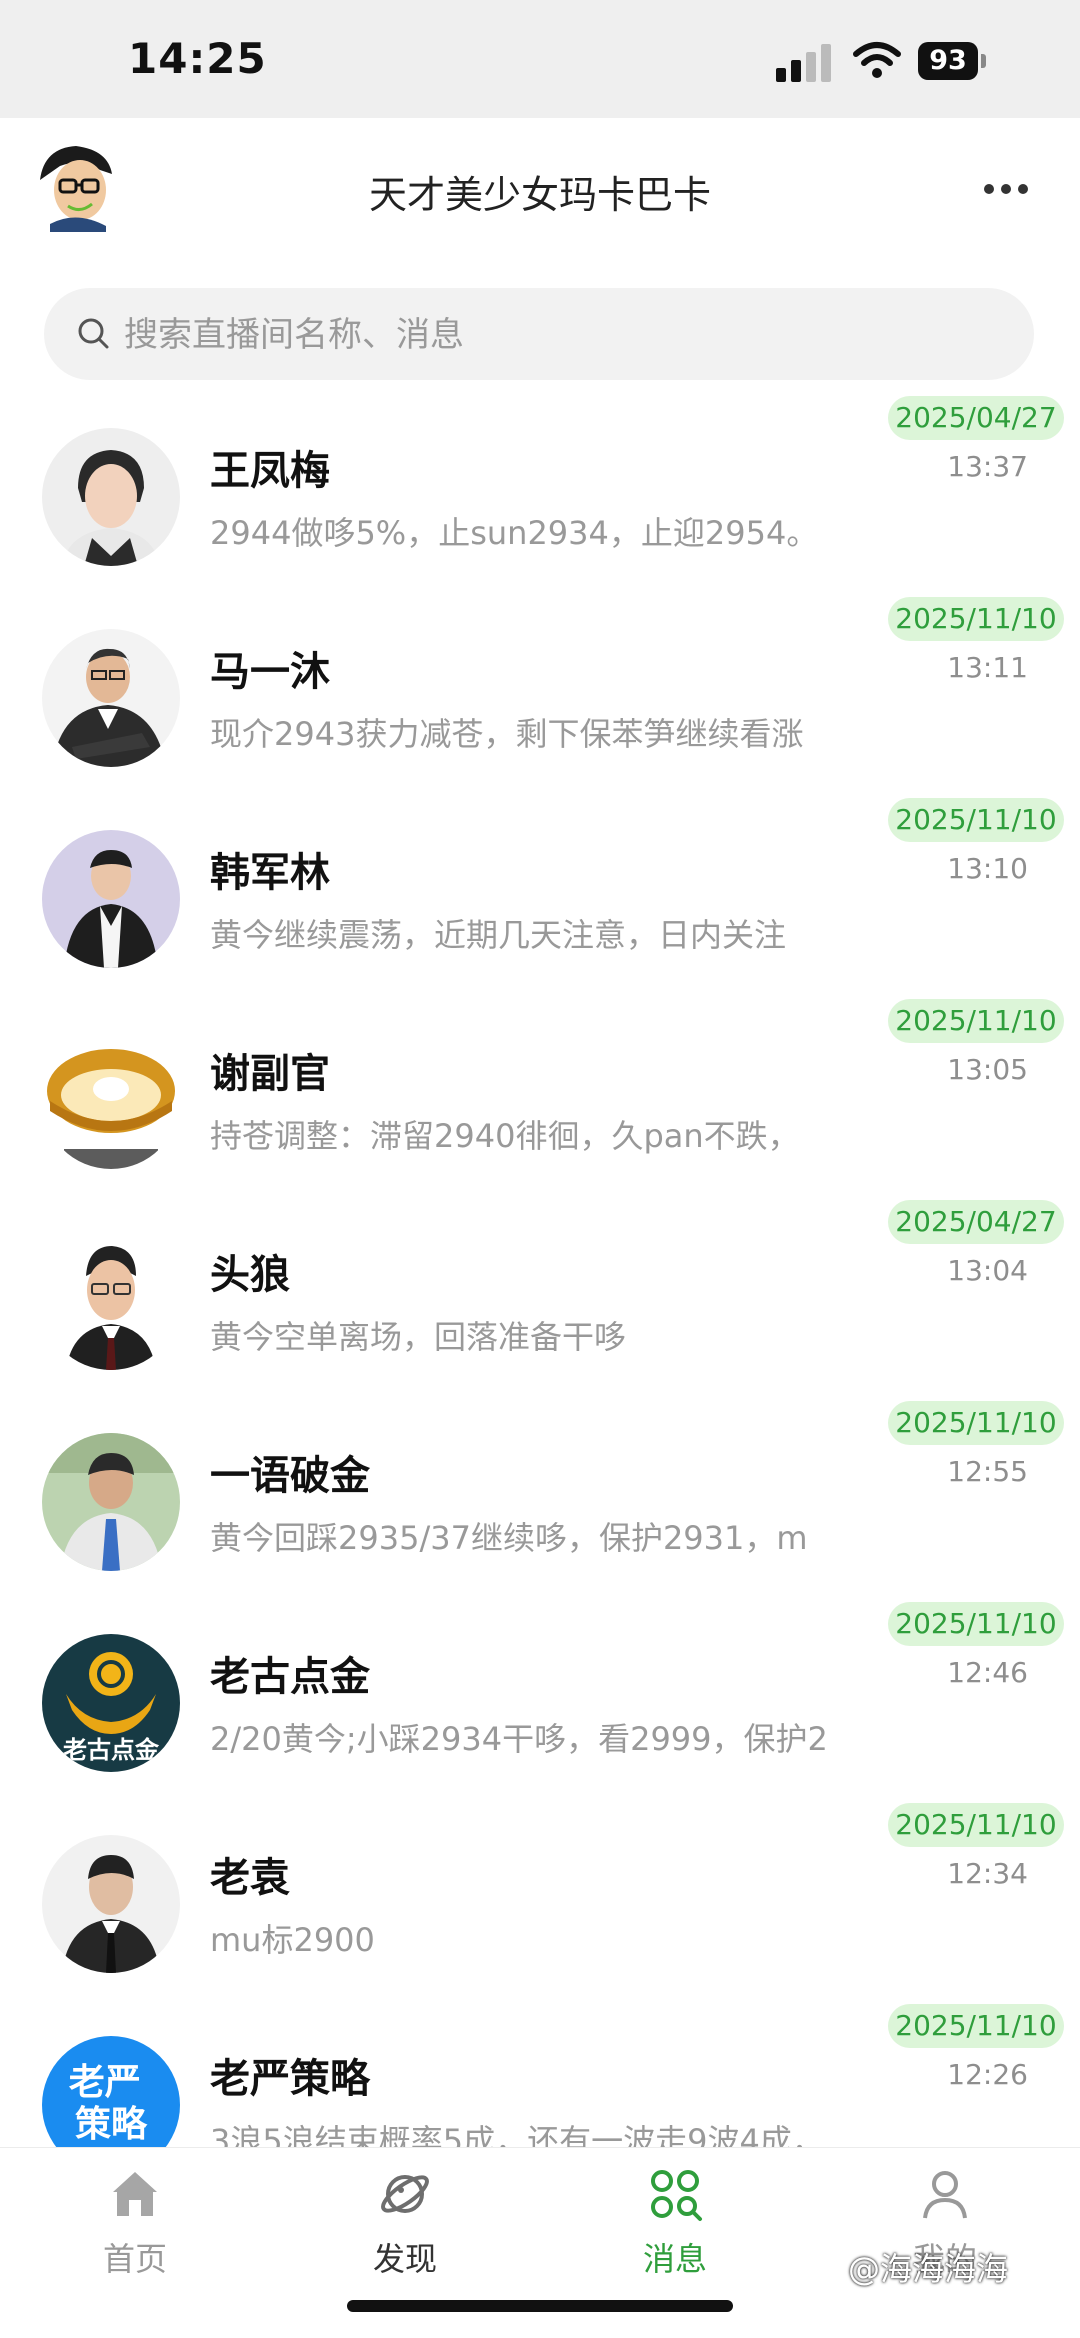 Image resolution: width=1080 pixels, height=2338 pixels. I want to click on message-time: 13:04, so click(987, 1270).